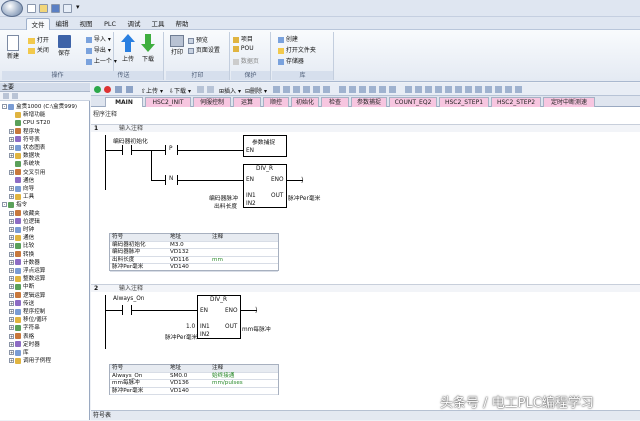 Image resolution: width=640 pixels, height=421 pixels. Describe the element at coordinates (369, 102) in the screenshot. I see `pou-tab: 参数捕捉` at that location.